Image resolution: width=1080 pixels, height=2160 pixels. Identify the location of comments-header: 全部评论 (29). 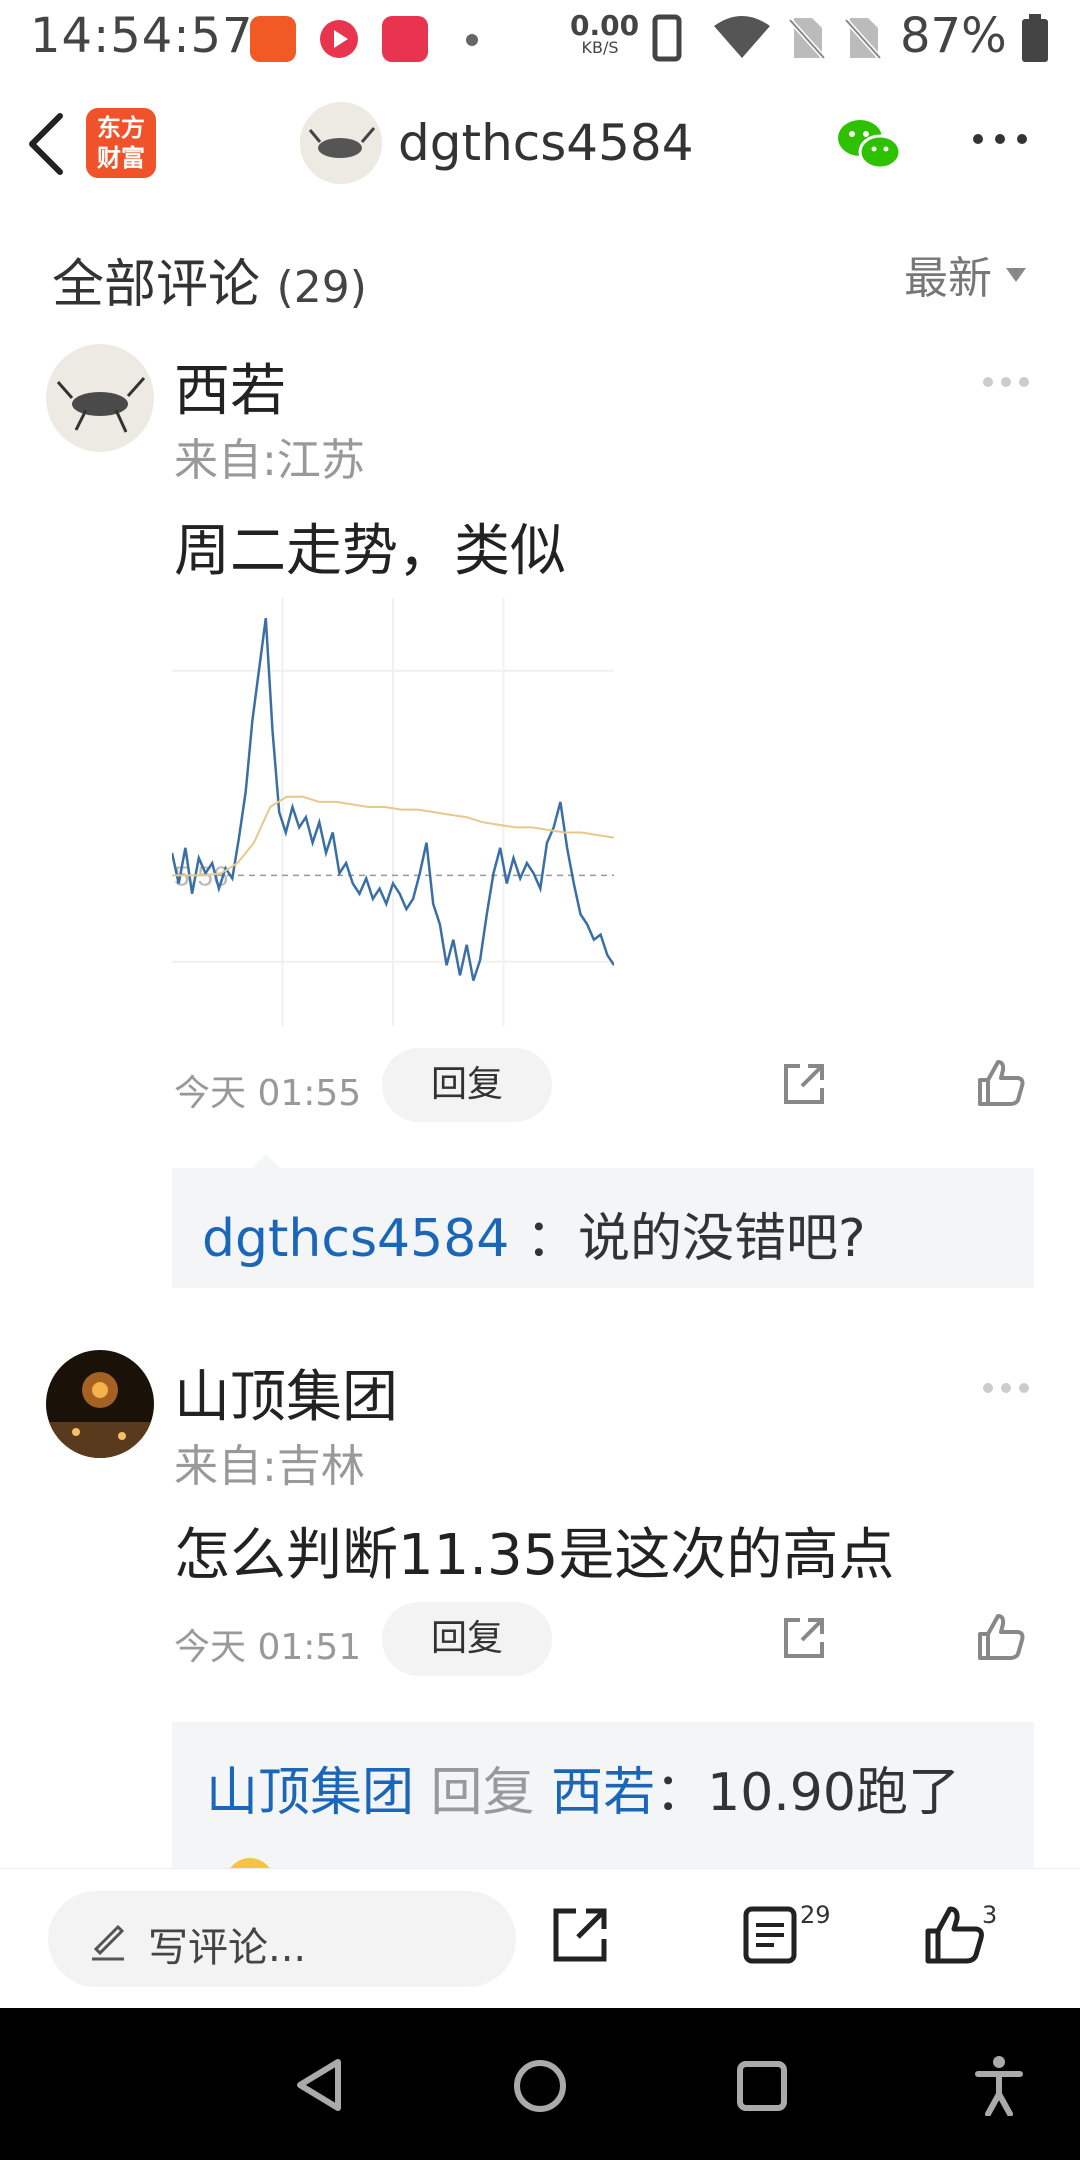
(209, 279).